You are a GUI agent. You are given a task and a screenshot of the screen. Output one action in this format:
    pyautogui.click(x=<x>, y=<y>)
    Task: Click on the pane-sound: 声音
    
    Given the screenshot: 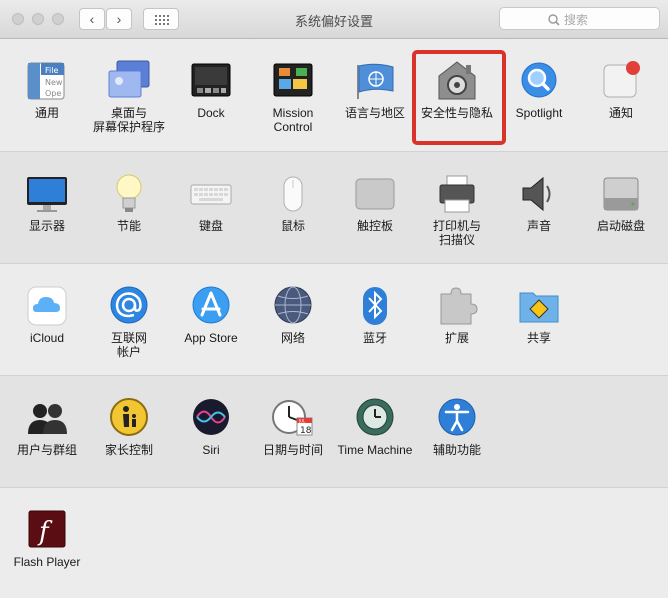 What is the action you would take?
    pyautogui.click(x=539, y=202)
    